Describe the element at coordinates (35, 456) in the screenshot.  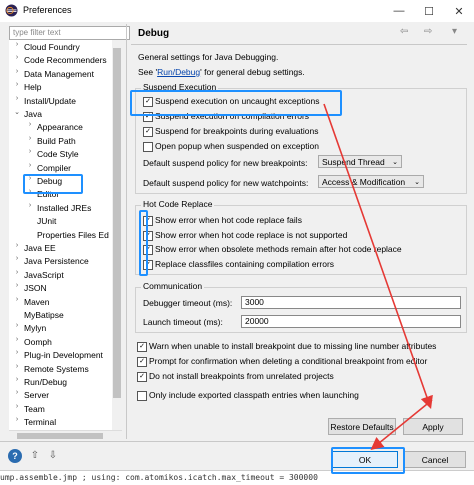
I see `import-icon: ⇧` at that location.